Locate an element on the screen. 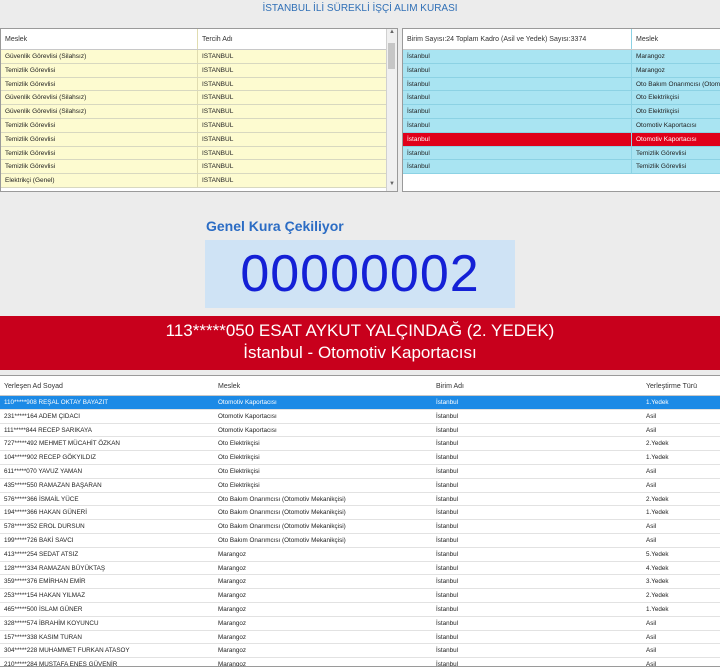  column-header-yerlestirme-turu: Yerleştirme Türü is located at coordinates (674, 385).